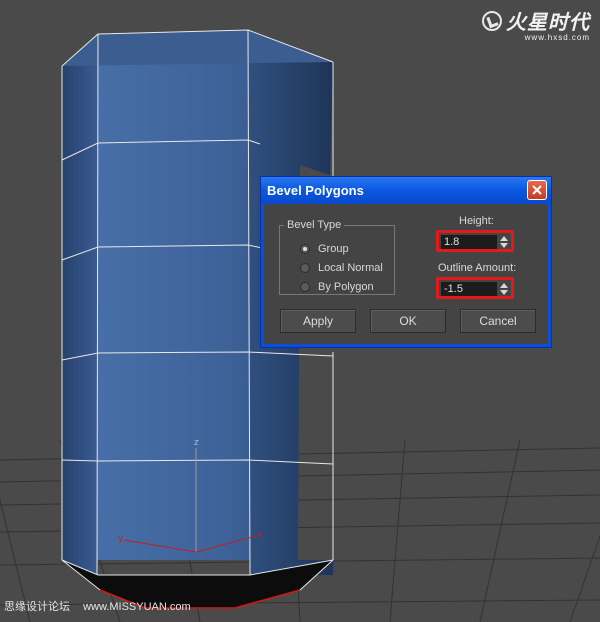 The height and width of the screenshot is (622, 600). I want to click on height-spinner: 1.8, so click(475, 241).